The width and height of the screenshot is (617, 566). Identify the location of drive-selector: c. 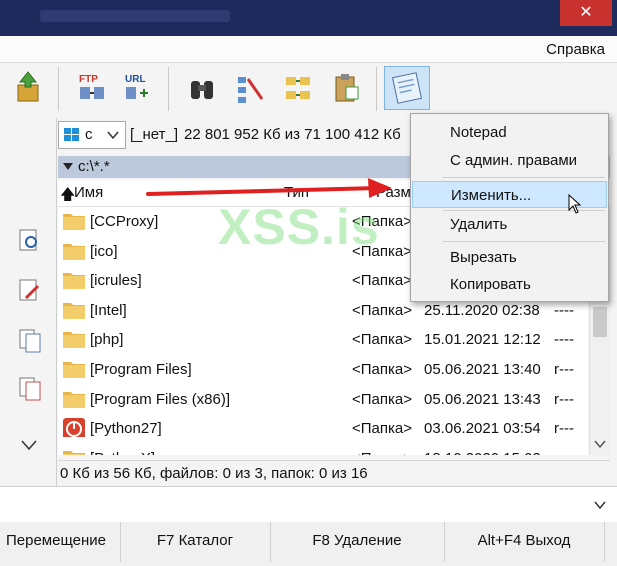
(92, 135).